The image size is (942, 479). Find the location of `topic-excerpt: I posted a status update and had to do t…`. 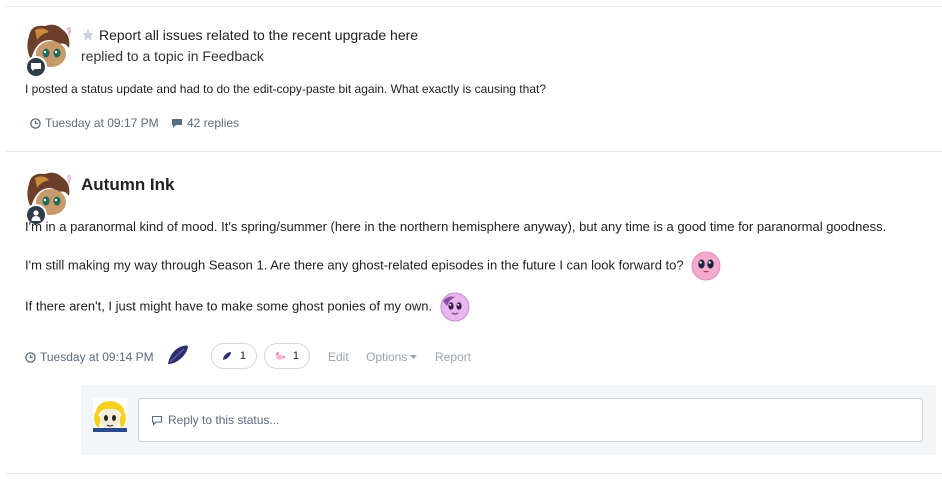

topic-excerpt: I posted a status update and had to do t… is located at coordinates (285, 89).